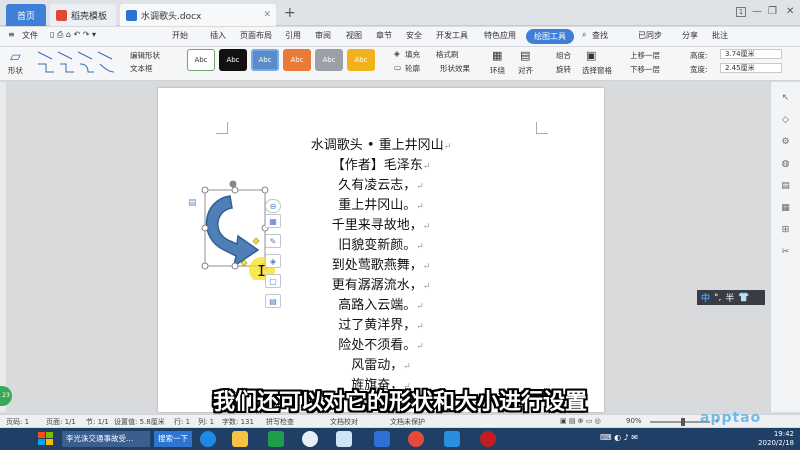 This screenshot has width=800, height=450. Describe the element at coordinates (83, 15) in the screenshot. I see `tab-template: 稻壳模板` at that location.